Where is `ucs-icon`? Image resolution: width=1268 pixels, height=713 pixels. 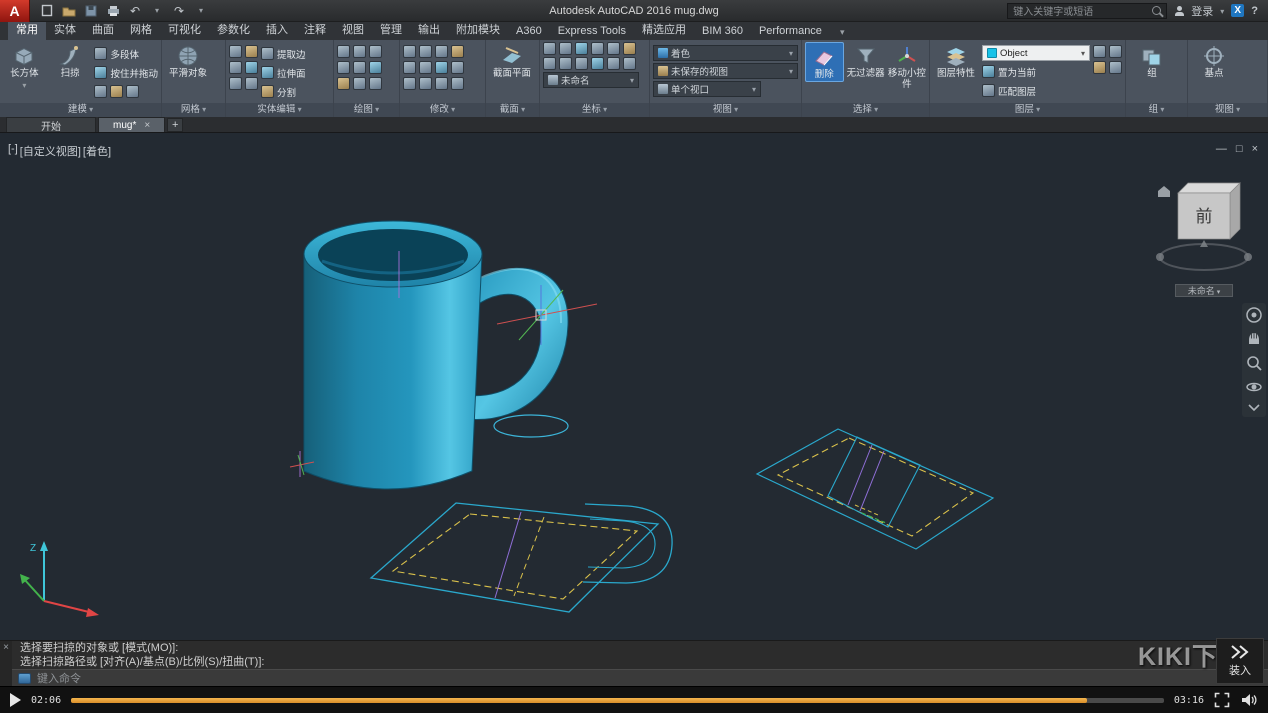
ucs-icon is located at coordinates (565, 48).